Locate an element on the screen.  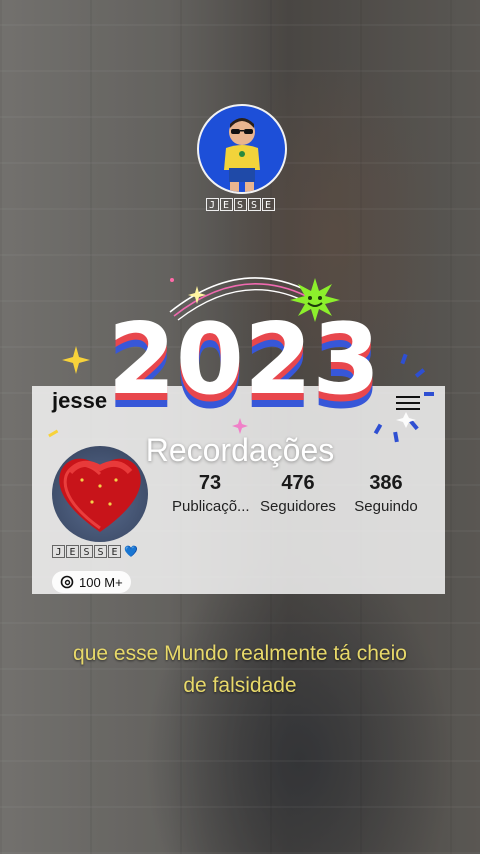
stat-followers: 476 Seguidores is located at coordinates (298, 493).